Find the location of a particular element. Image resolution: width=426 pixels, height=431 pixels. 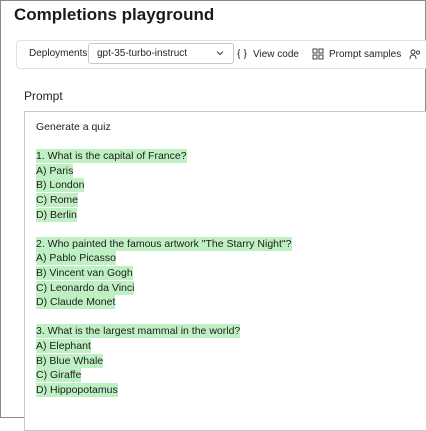

option-line: B) Vincent van Gogh is located at coordinates (164, 273).